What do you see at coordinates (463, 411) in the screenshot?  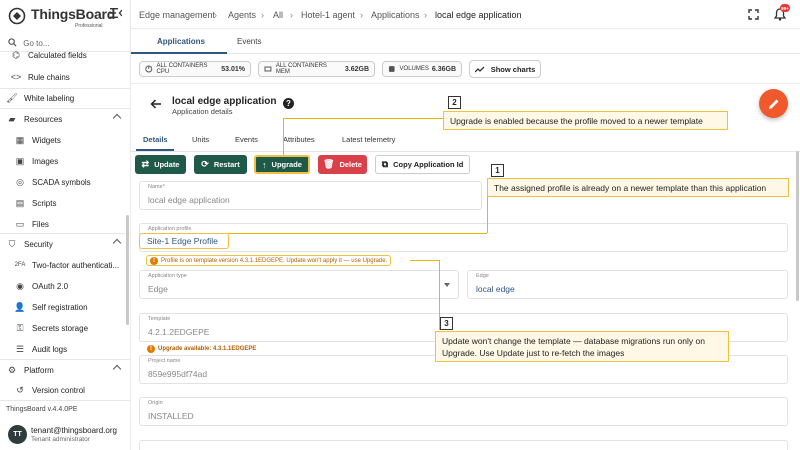 I see `origin-field: Origin INSTALLED` at bounding box center [463, 411].